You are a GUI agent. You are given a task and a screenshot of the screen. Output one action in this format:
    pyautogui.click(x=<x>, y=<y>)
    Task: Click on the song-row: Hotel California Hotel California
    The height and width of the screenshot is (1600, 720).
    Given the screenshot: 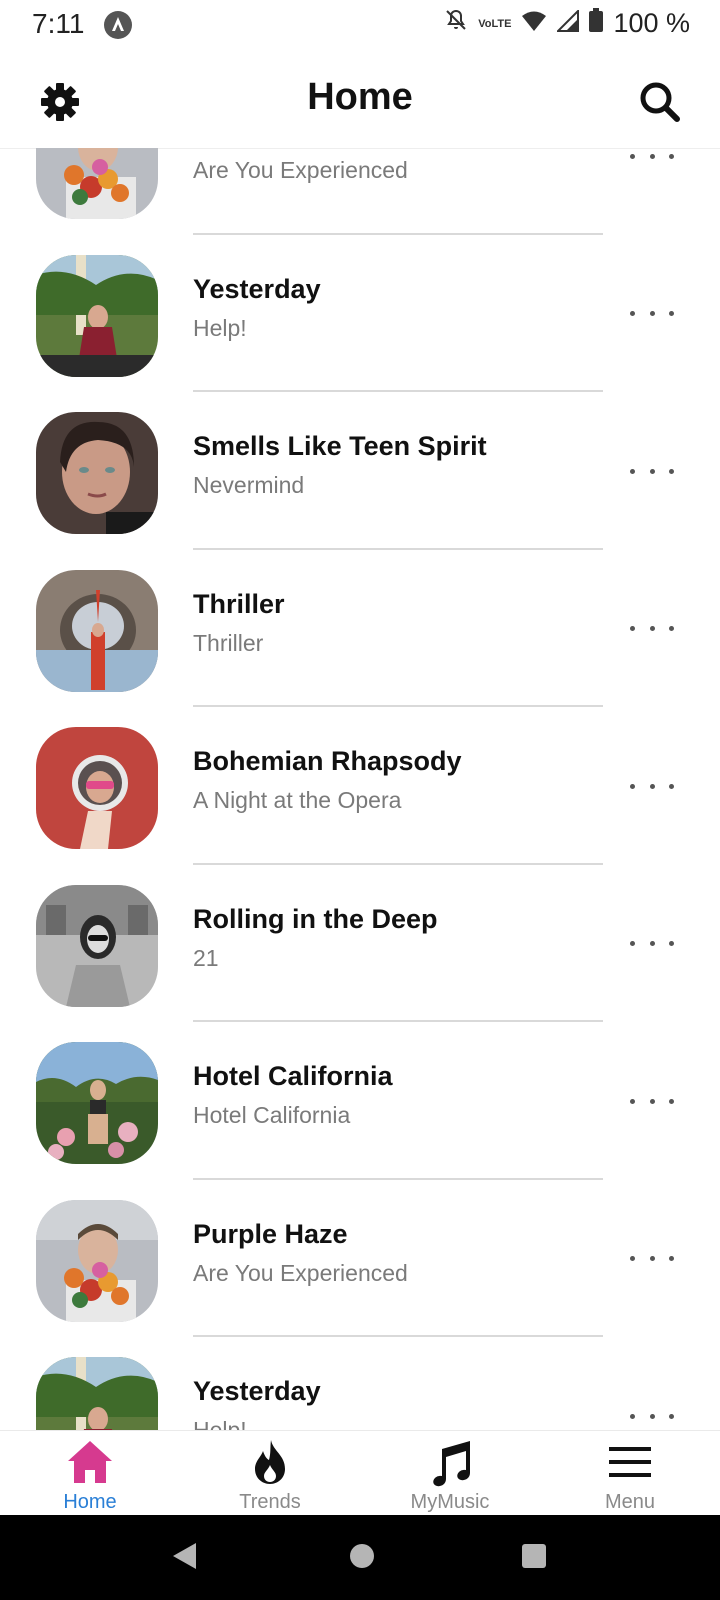 What is the action you would take?
    pyautogui.click(x=360, y=1101)
    